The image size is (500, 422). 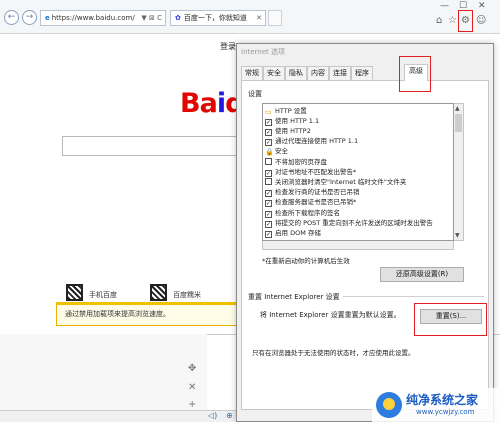 What do you see at coordinates (306, 261) in the screenshot?
I see `restart-note: *在重新启动你的计算机后生效` at bounding box center [306, 261].